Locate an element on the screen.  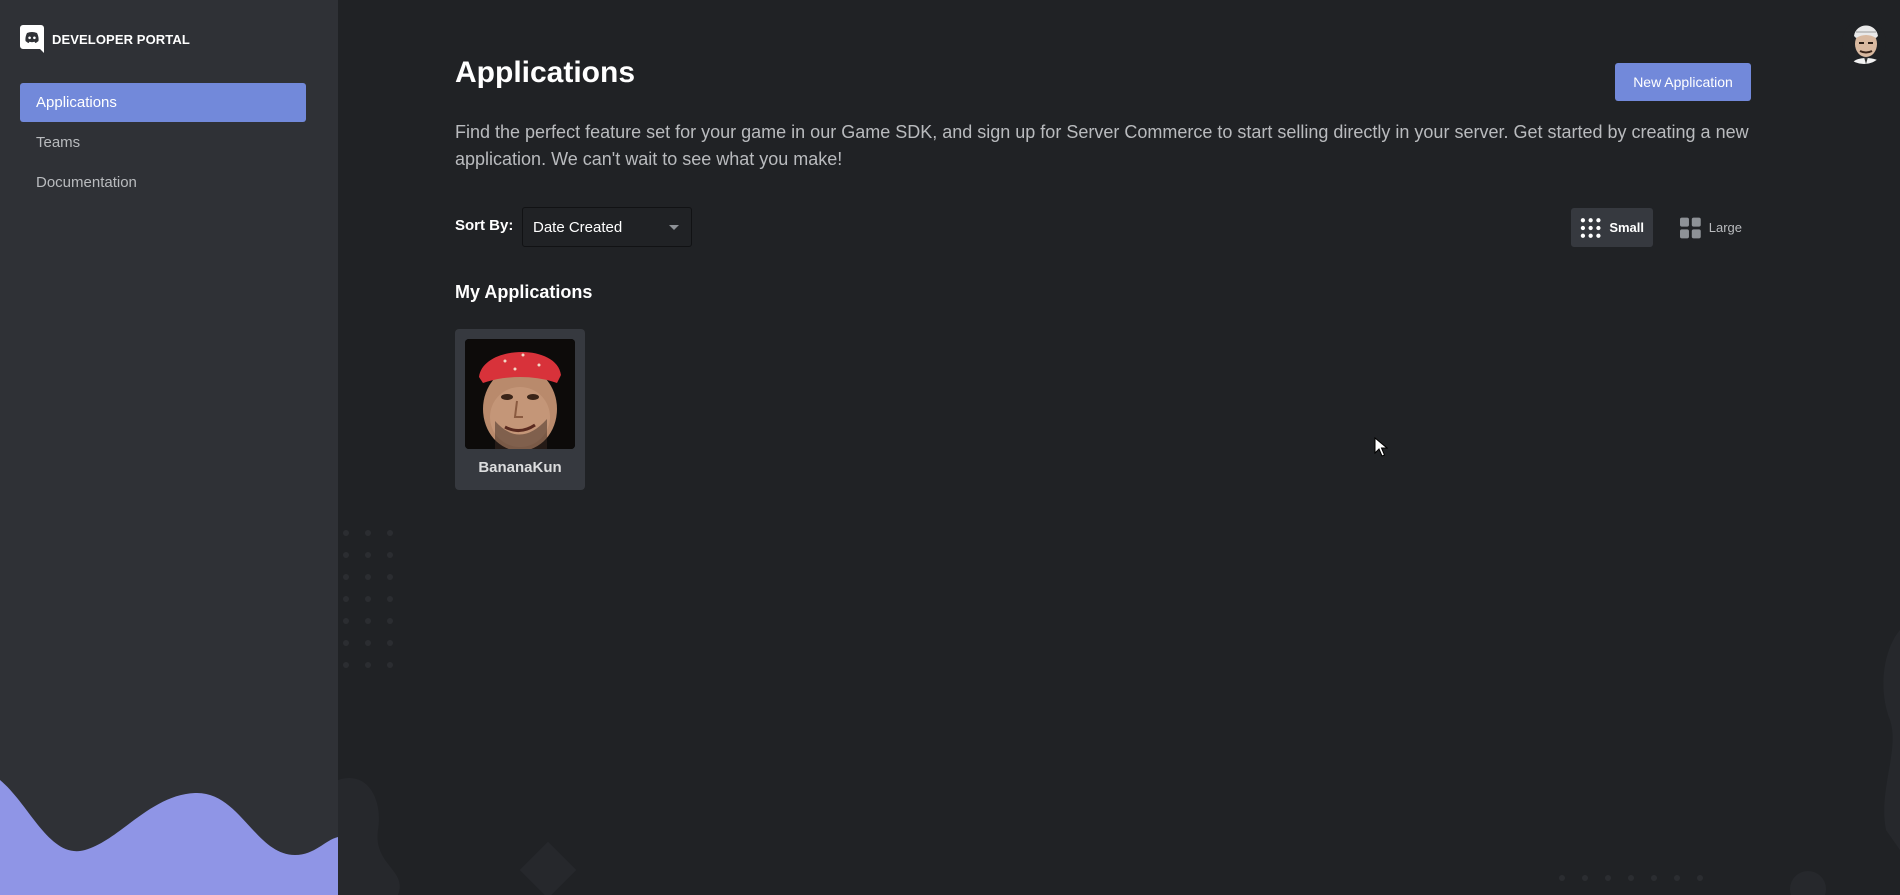
user-avatar is located at coordinates (1864, 42).